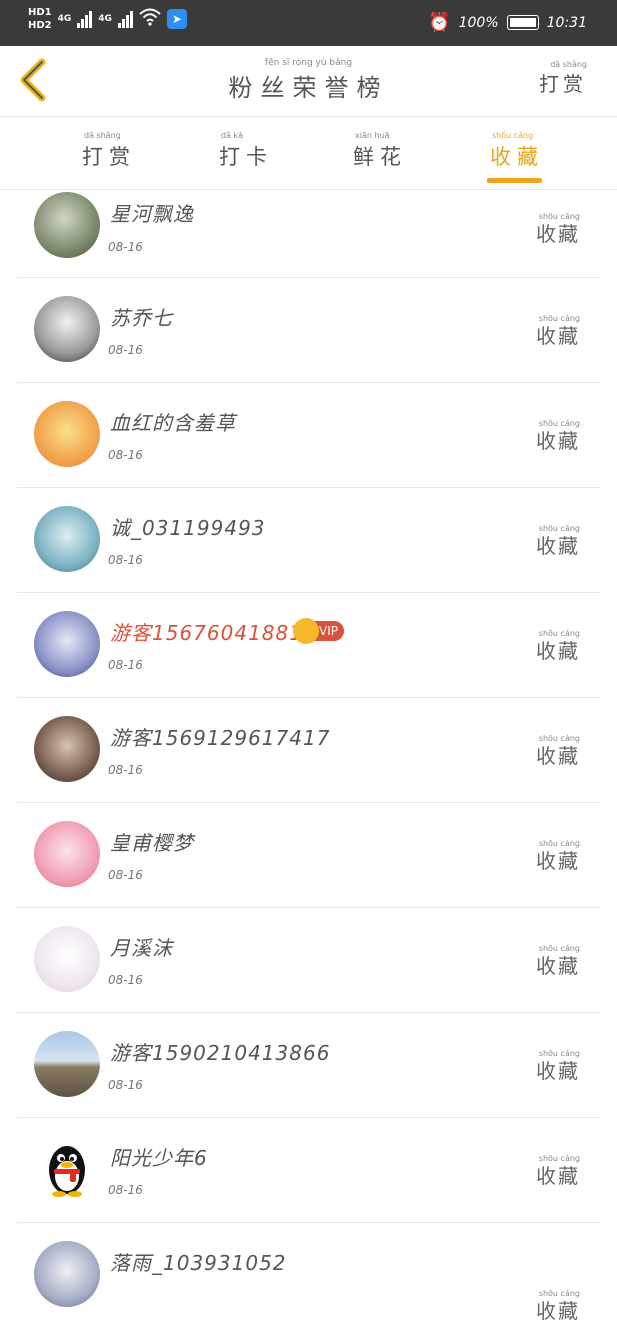 The height and width of the screenshot is (1327, 617). I want to click on status-bar: HD1 HD2 4G 4G ➤ ⏰ 100% 10:31, so click(308, 23).